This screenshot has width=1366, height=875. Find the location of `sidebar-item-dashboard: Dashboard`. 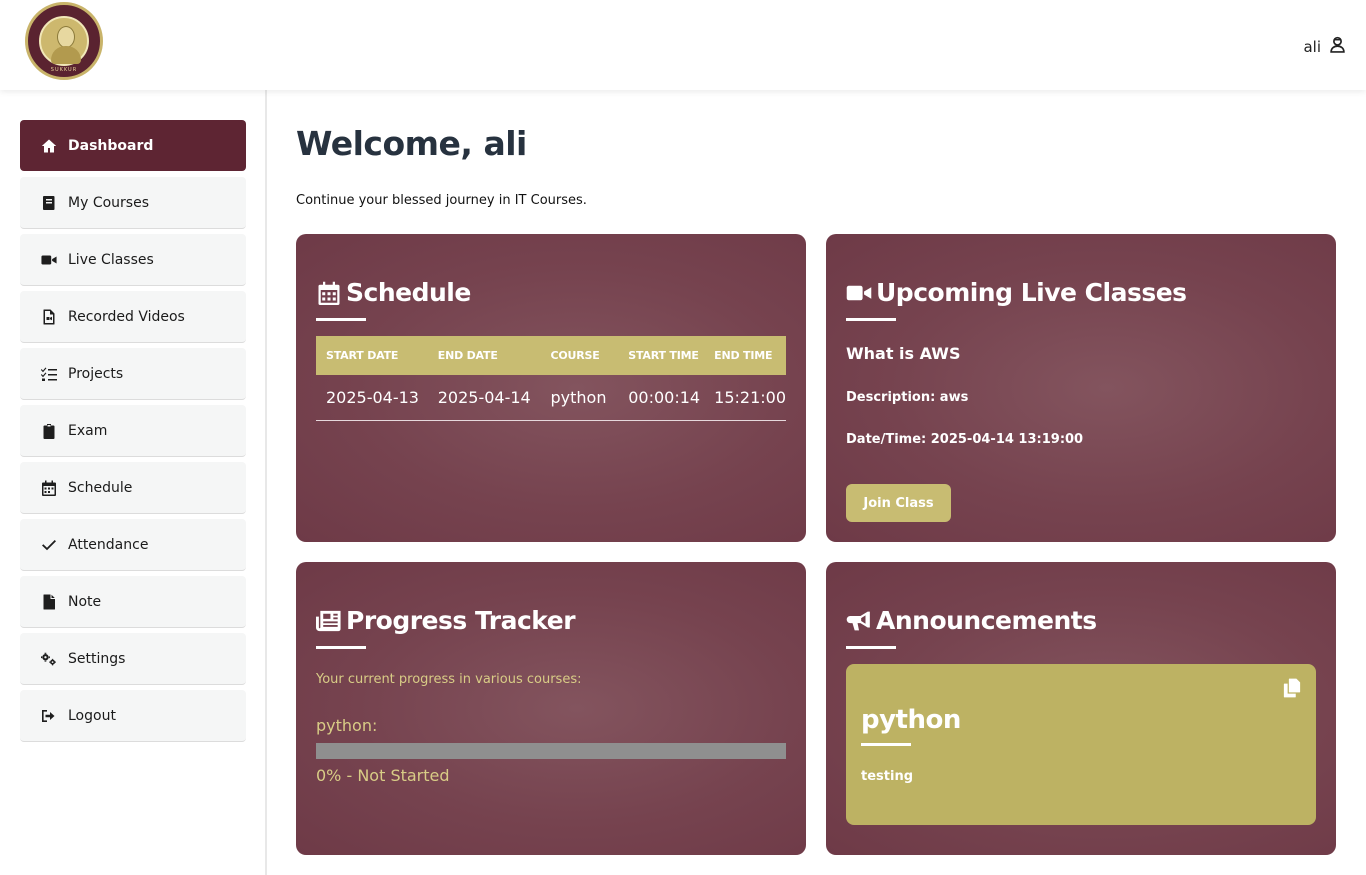

sidebar-item-dashboard: Dashboard is located at coordinates (133, 145).